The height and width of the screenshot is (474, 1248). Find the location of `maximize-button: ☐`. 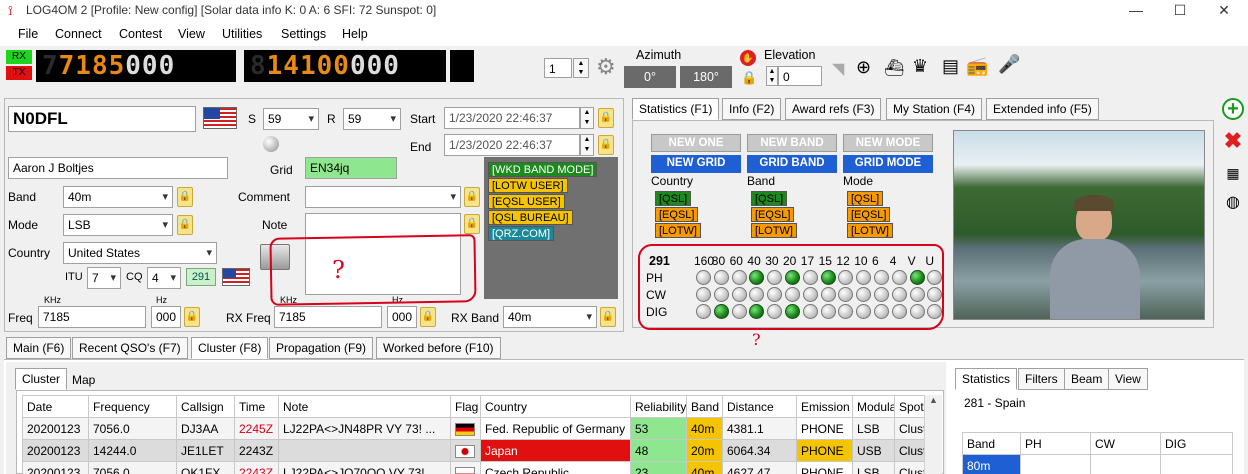

maximize-button: ☐ is located at coordinates (1180, 11).